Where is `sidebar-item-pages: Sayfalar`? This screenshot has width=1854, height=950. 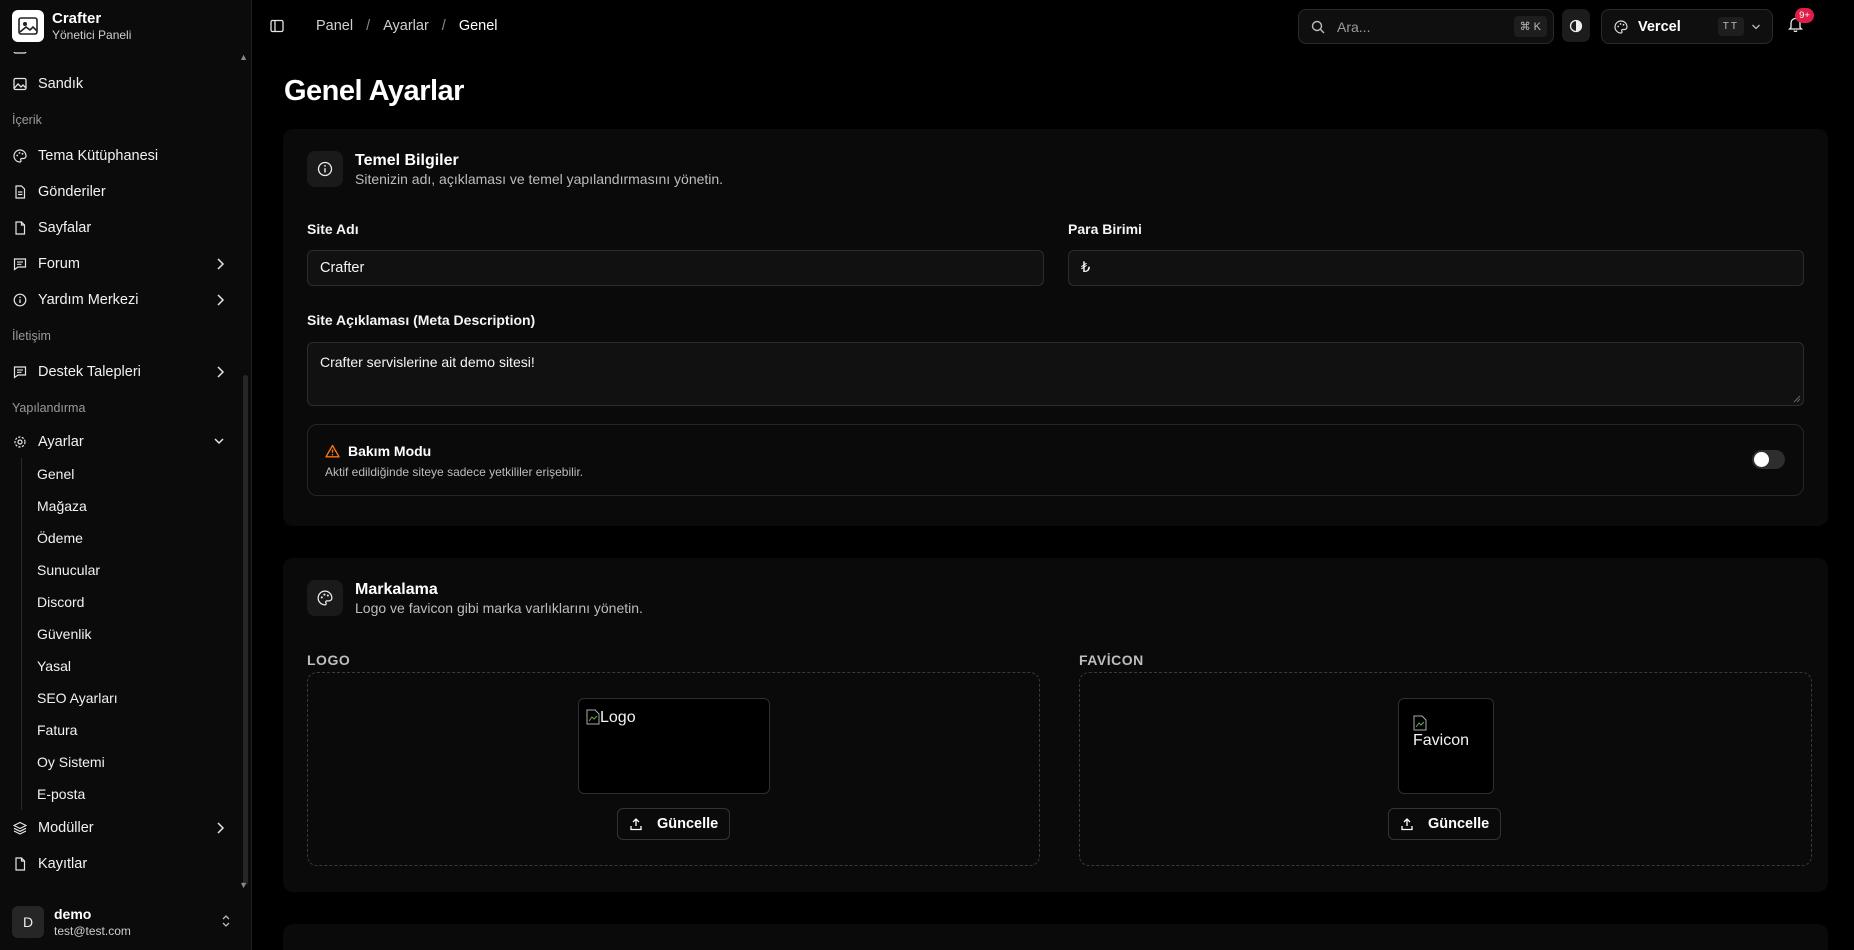
sidebar-item-pages: Sayfalar is located at coordinates (125, 228).